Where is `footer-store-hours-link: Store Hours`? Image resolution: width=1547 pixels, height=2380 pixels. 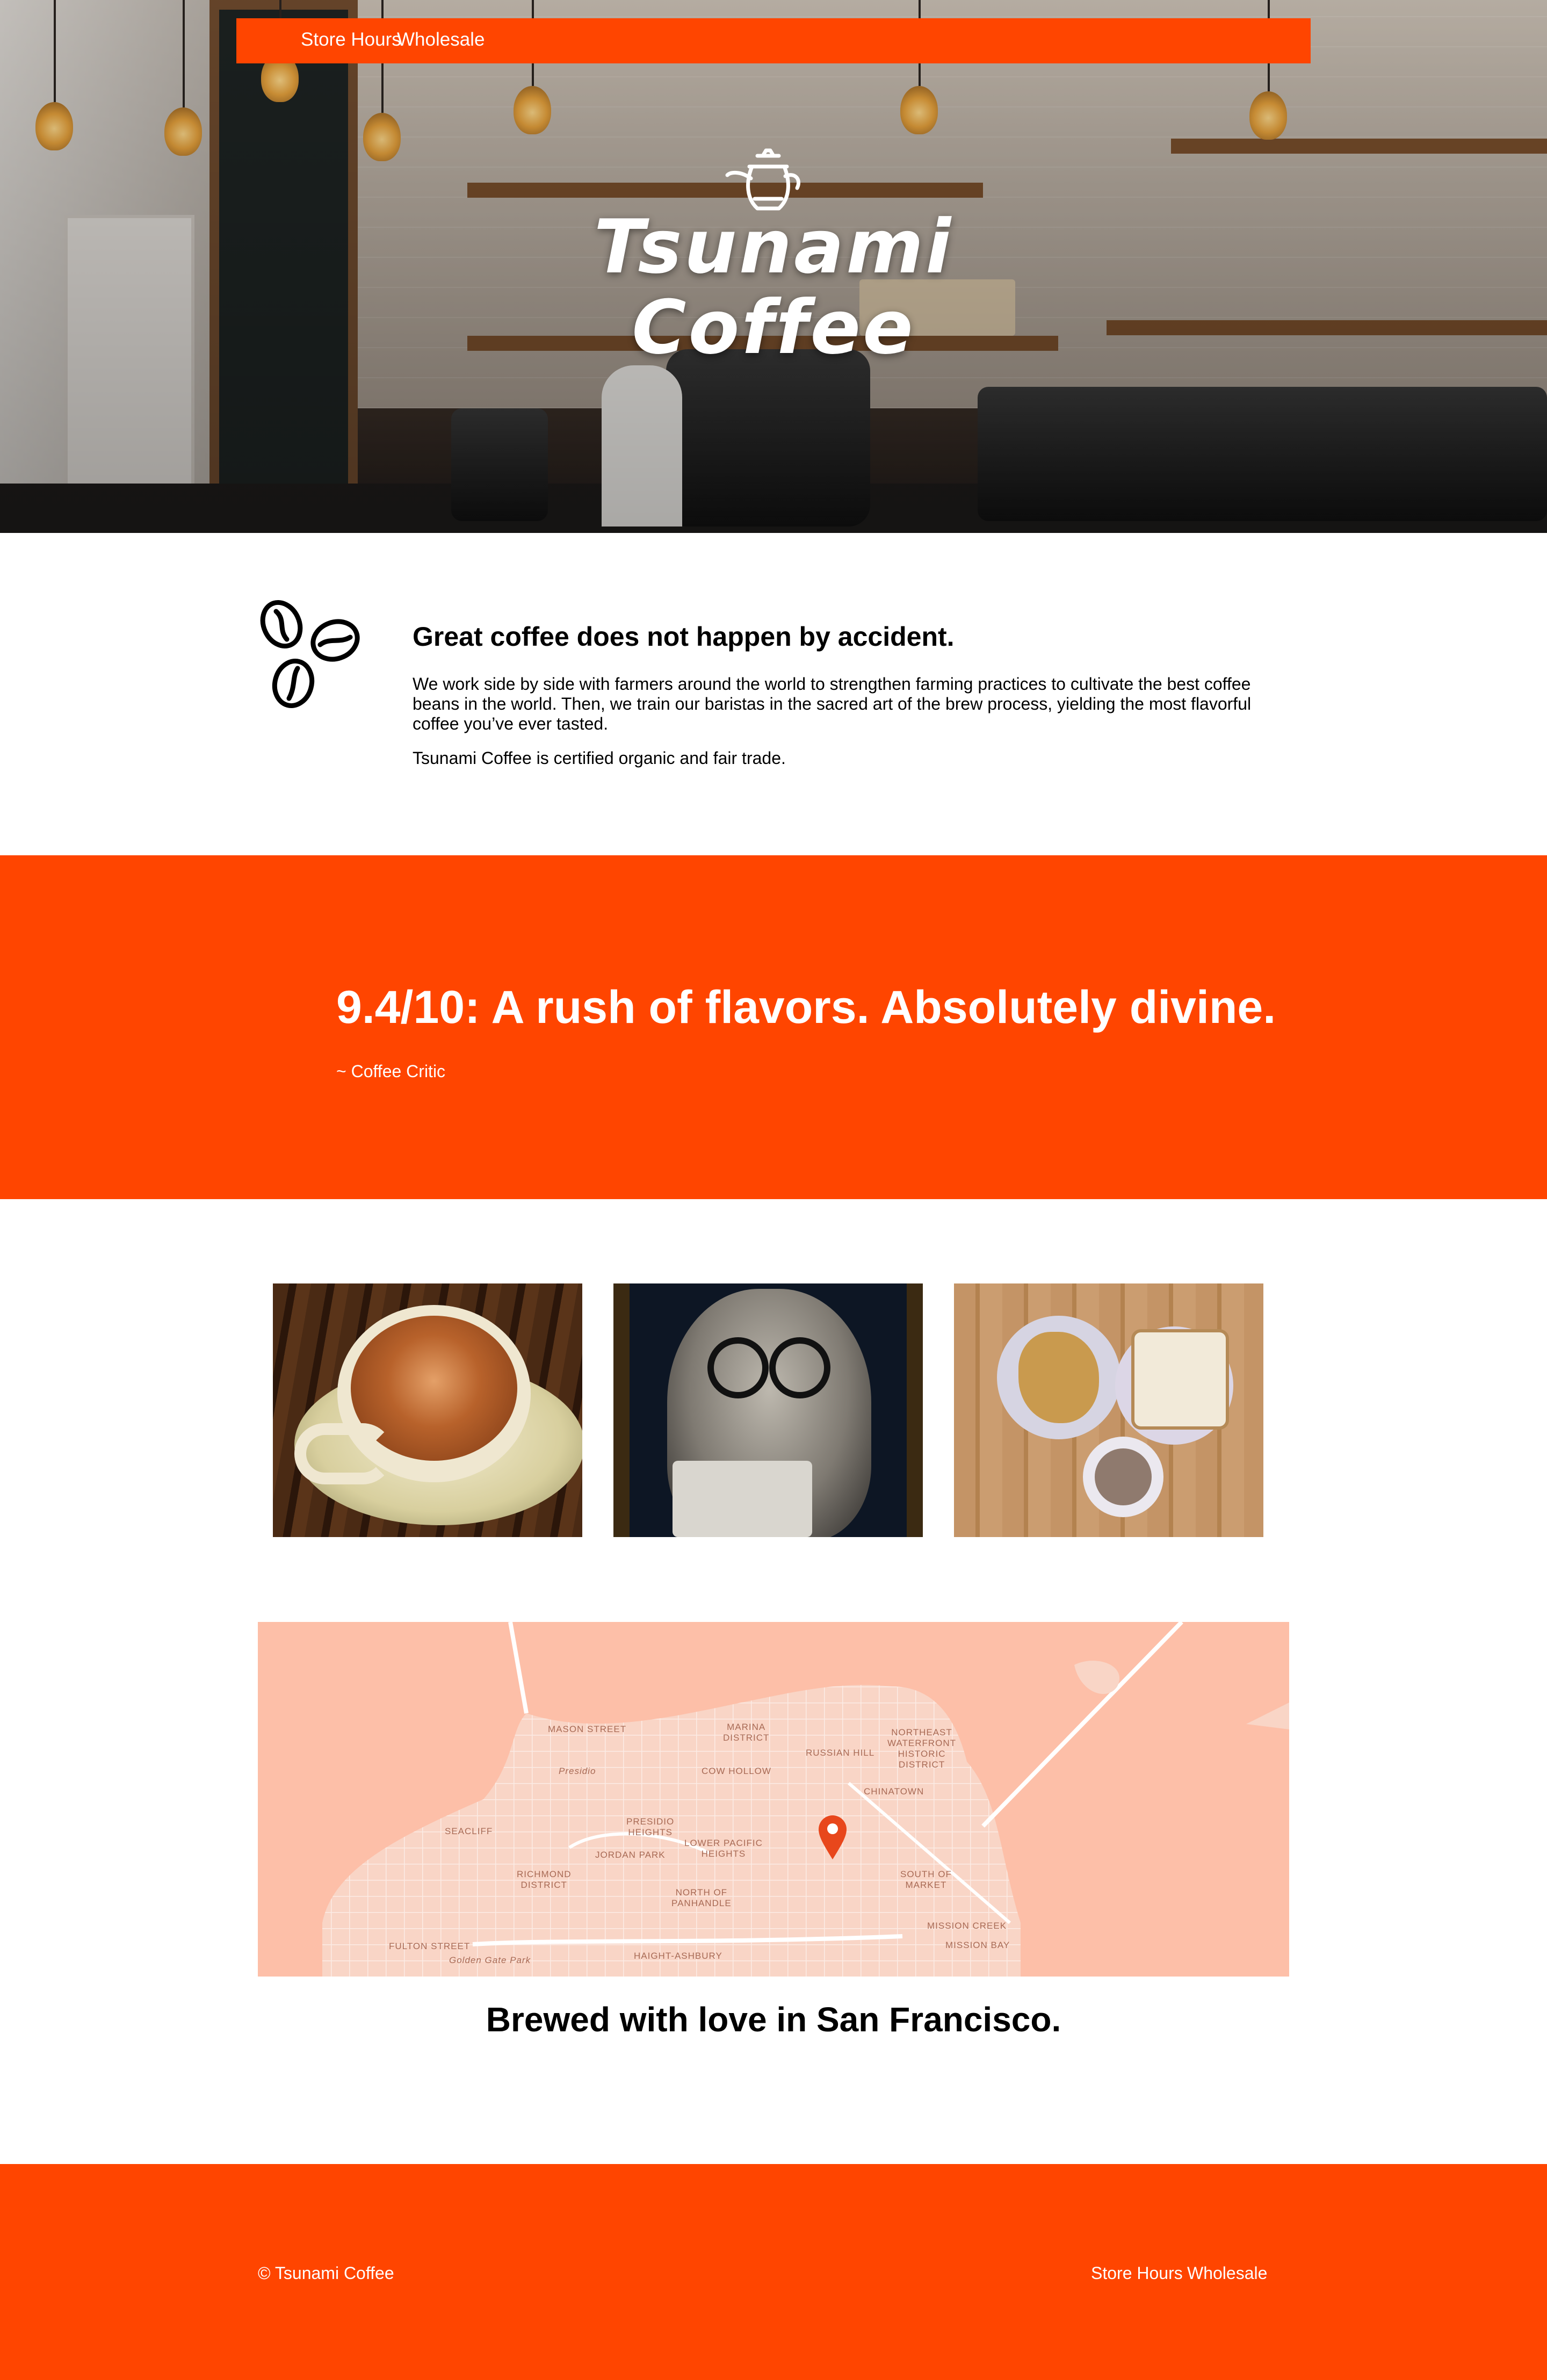 footer-store-hours-link: Store Hours is located at coordinates (1137, 2273).